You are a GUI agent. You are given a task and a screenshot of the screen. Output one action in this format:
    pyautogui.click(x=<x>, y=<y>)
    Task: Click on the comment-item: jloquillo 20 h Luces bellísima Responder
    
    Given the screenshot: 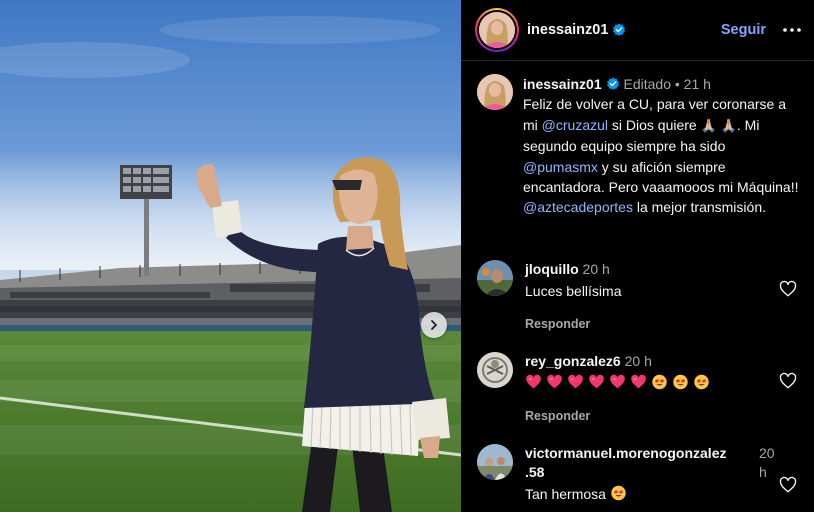 What is the action you would take?
    pyautogui.click(x=638, y=297)
    